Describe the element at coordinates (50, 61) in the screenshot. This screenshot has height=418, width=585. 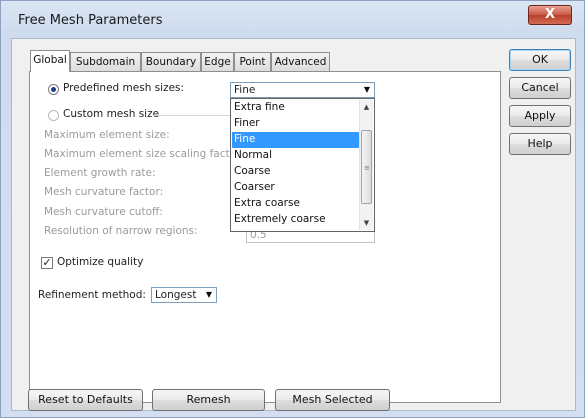
I see `tab-global: Global` at that location.